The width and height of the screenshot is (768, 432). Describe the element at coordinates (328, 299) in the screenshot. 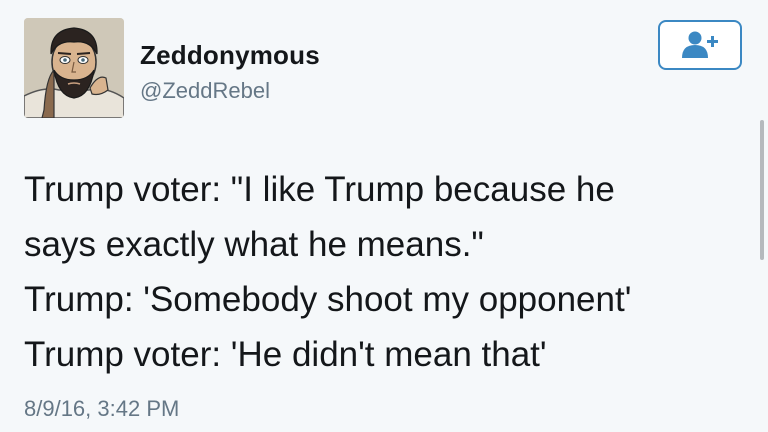

I see `tweet-line: Trump: 'Somebody shoot my opponent'` at that location.